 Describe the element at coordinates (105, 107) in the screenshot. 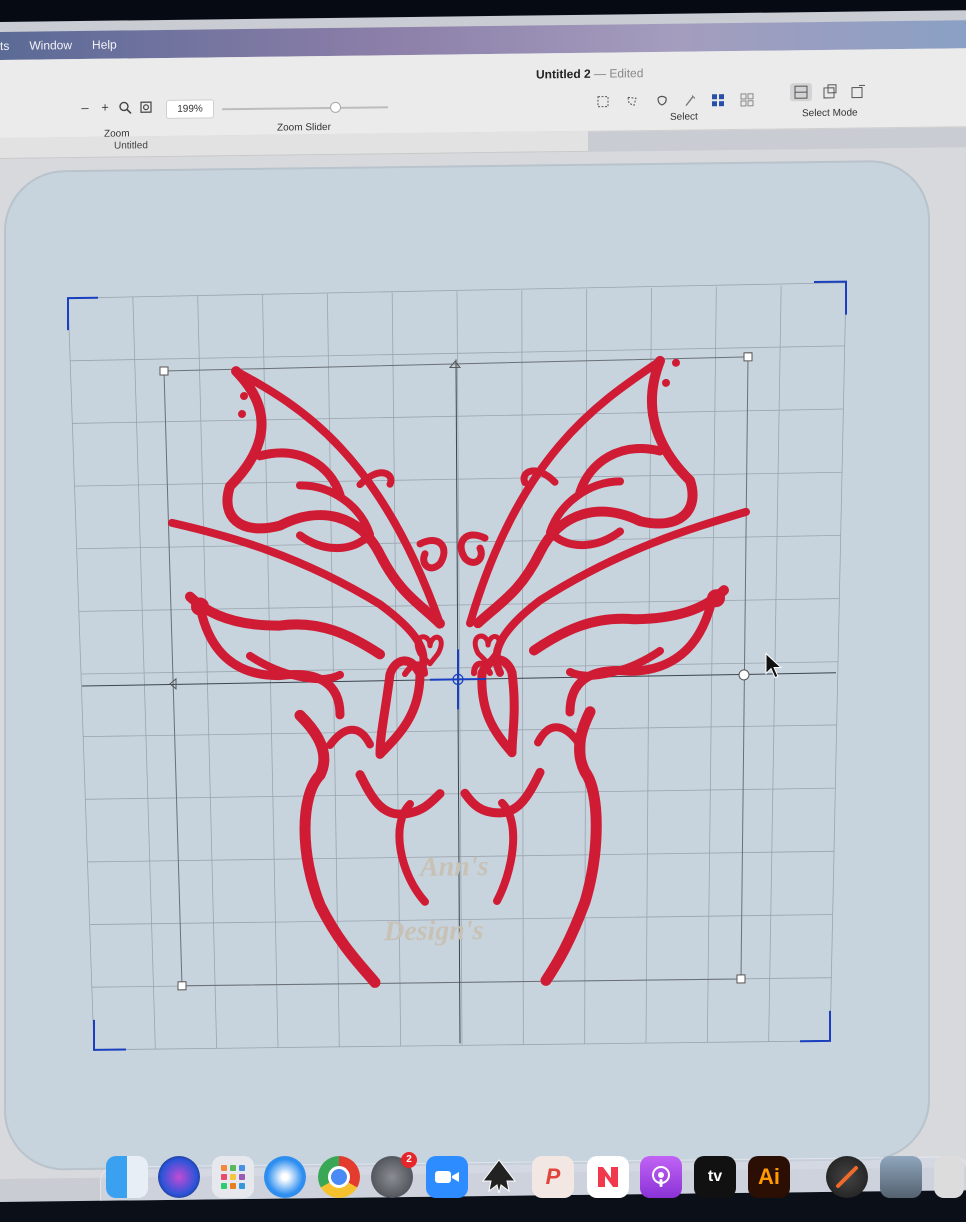

I see `zoom-in-button: +` at that location.